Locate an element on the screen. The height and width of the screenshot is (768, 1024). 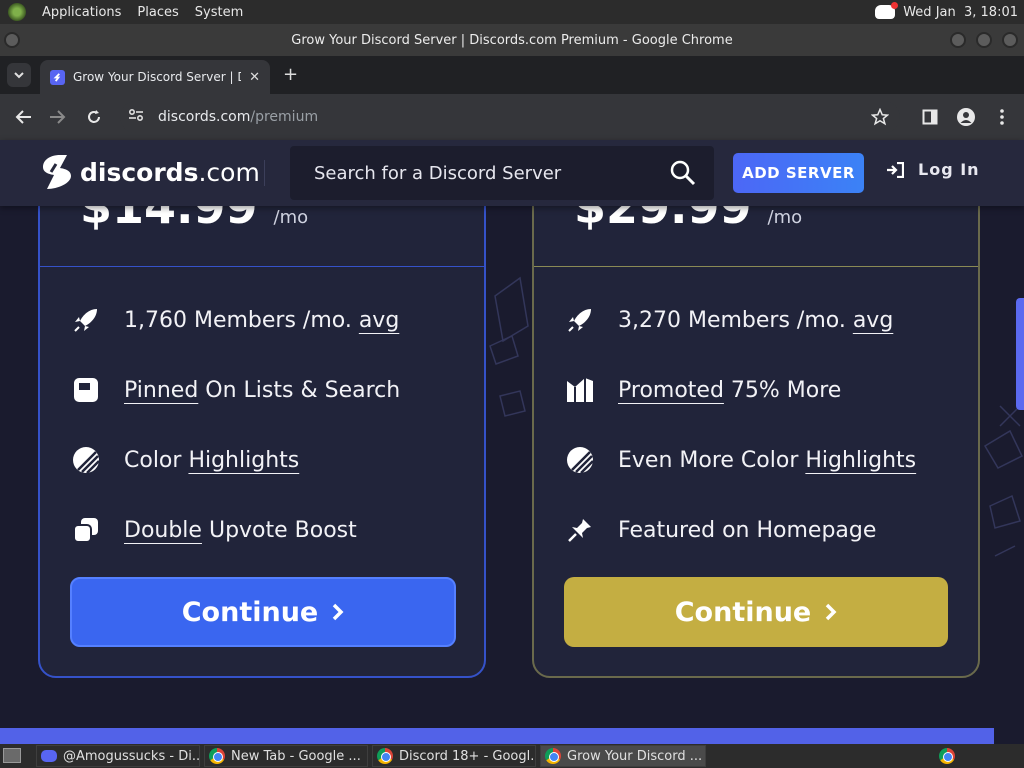
url-host: discords.com is located at coordinates (204, 117).